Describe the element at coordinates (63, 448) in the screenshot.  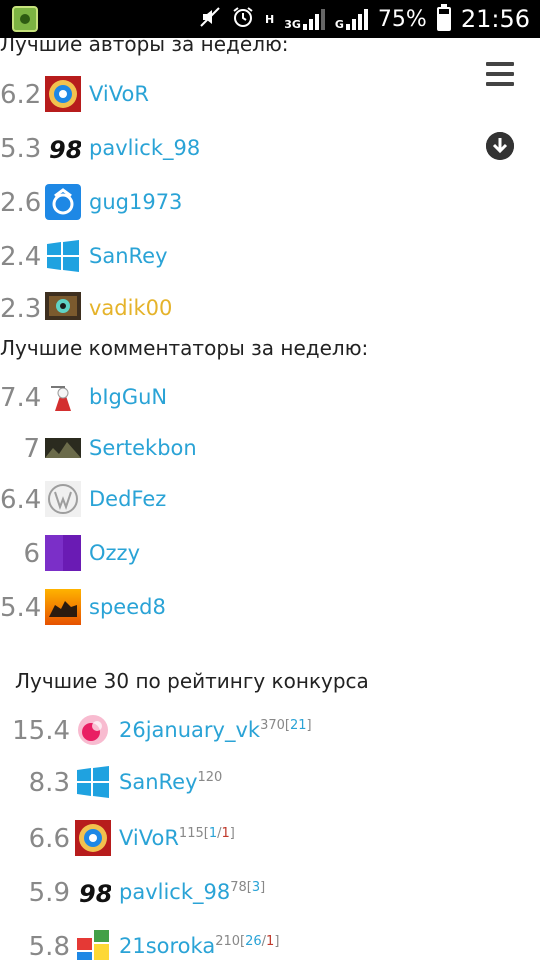
I see `sertekbon-avatar` at that location.